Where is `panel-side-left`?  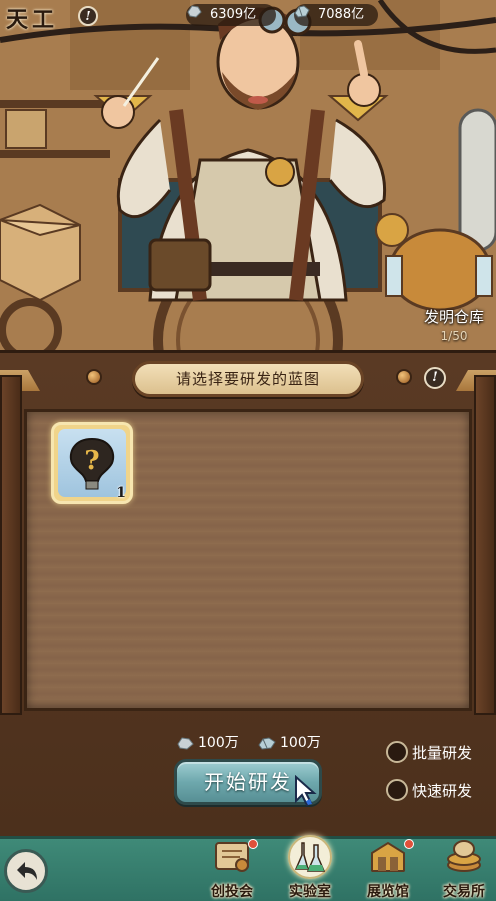 panel-side-left is located at coordinates (11, 545).